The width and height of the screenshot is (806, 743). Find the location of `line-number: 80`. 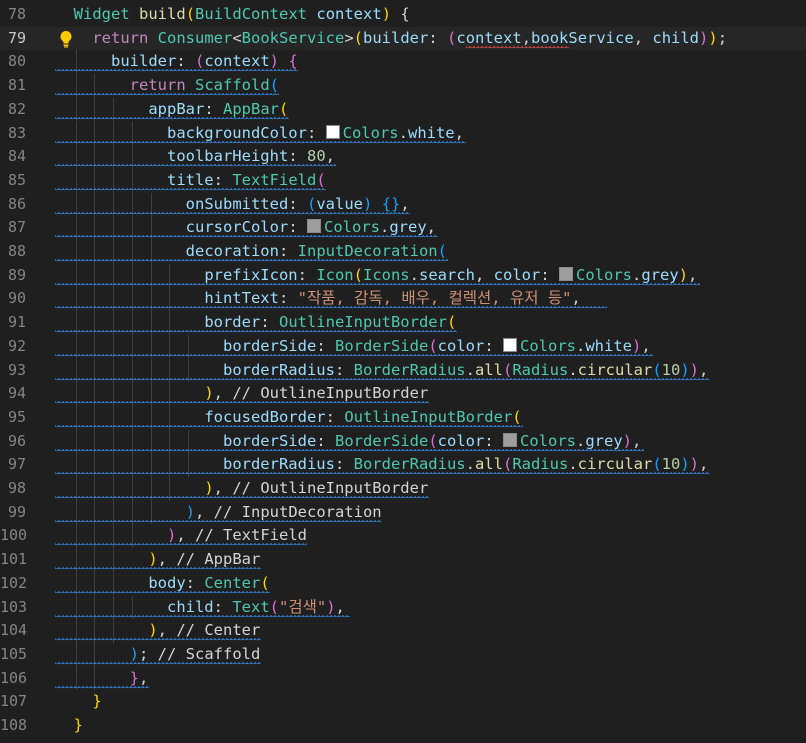

line-number: 80 is located at coordinates (16, 61).